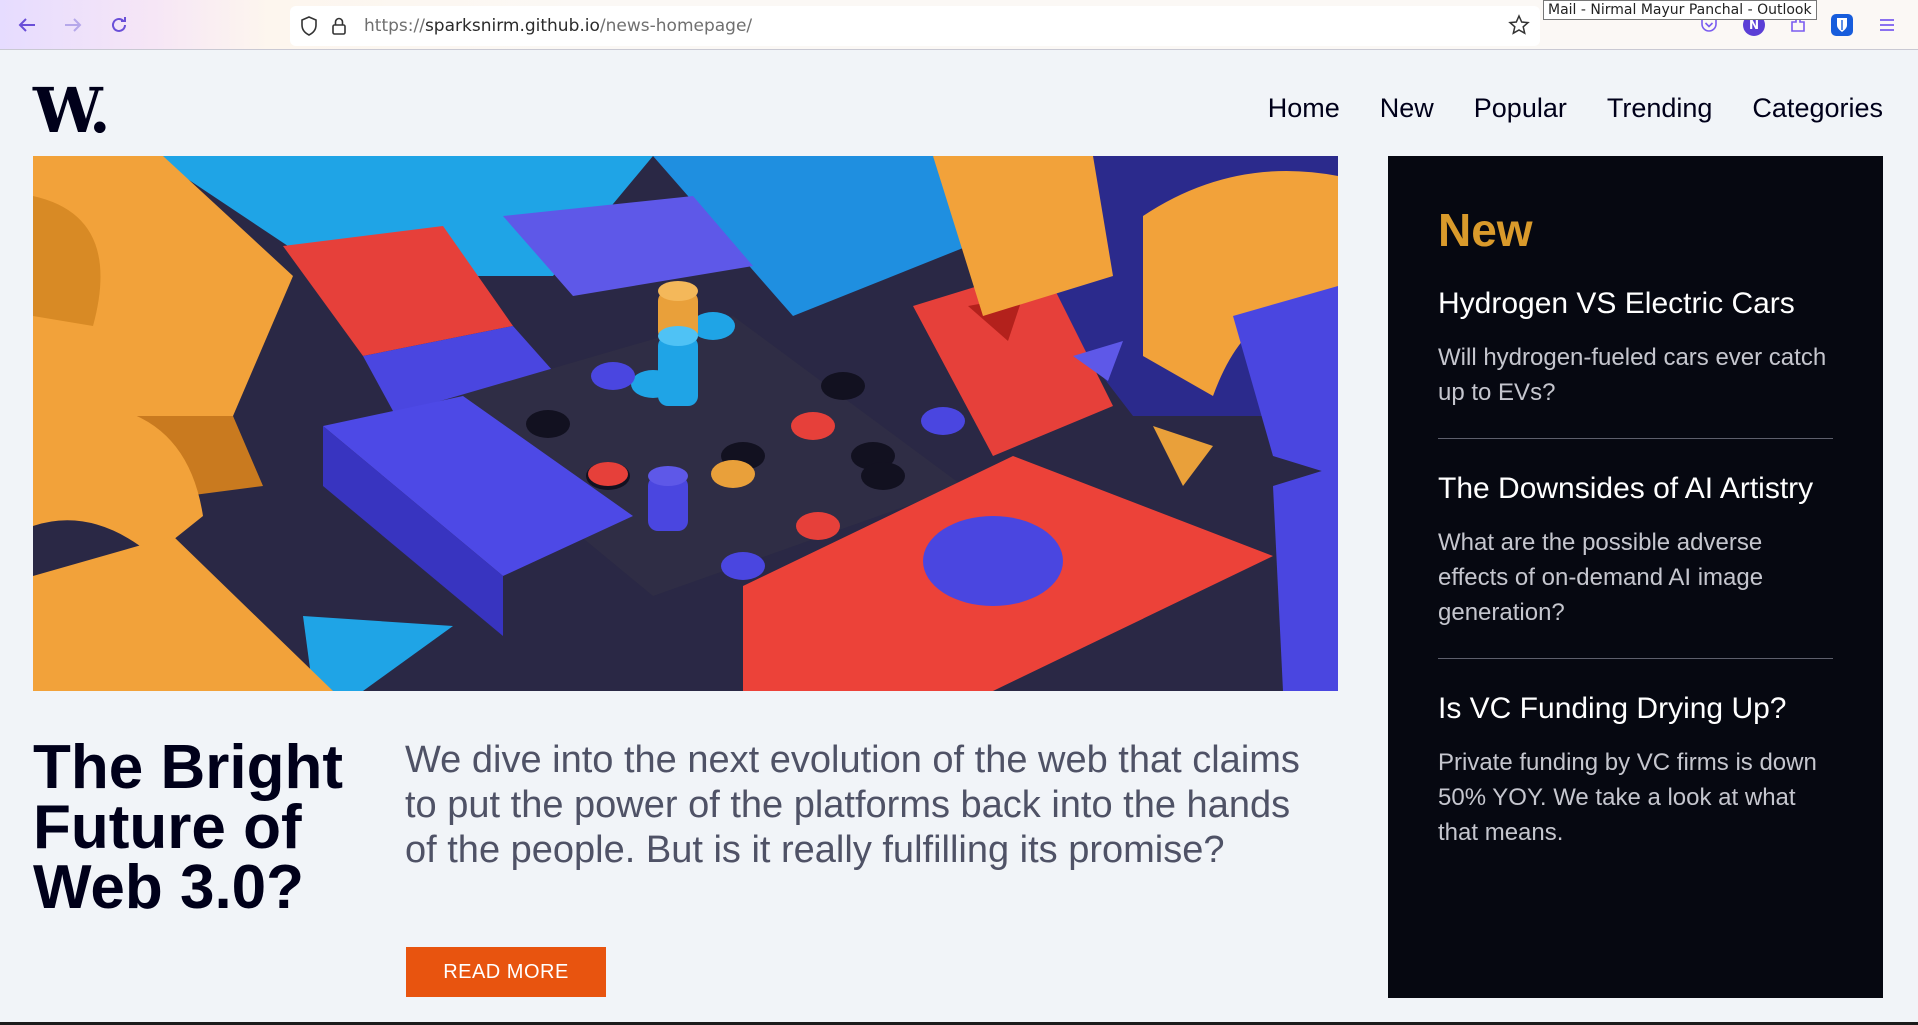 The width and height of the screenshot is (1918, 1025). I want to click on nav-new: New, so click(1407, 108).